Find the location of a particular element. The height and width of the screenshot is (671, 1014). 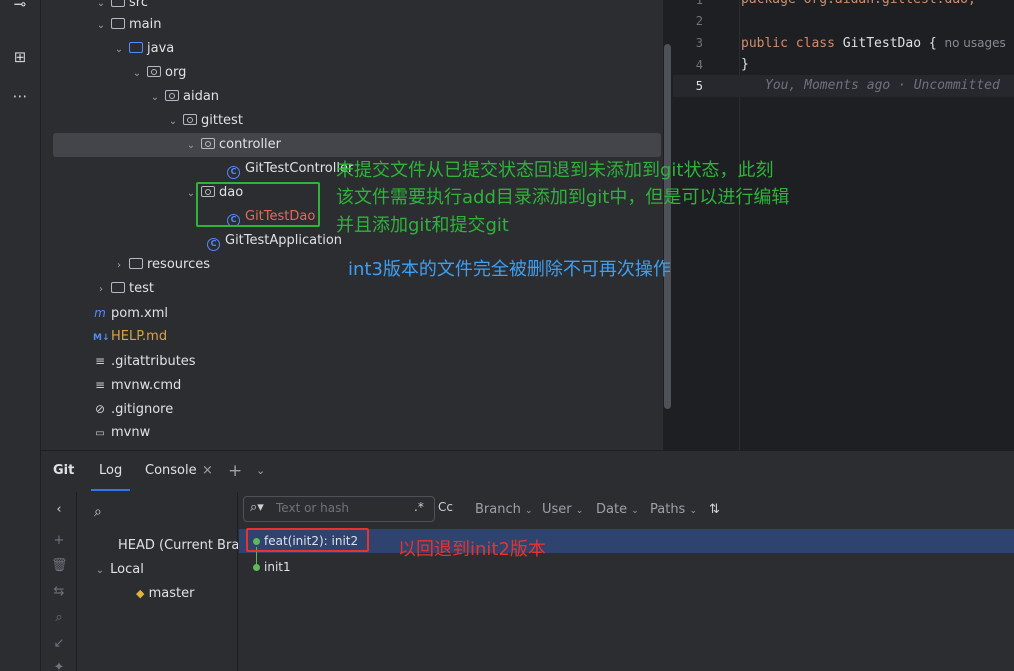

markdown-icon: M↓ is located at coordinates (101, 338).